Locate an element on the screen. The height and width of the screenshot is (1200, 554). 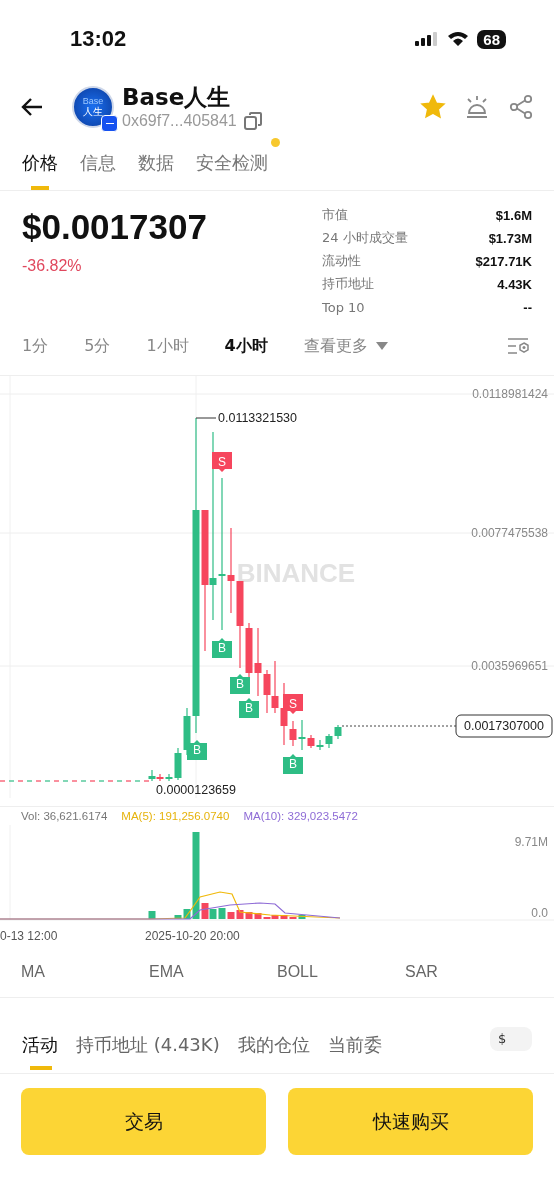
token-name: Base人生 is located at coordinates (177, 97).